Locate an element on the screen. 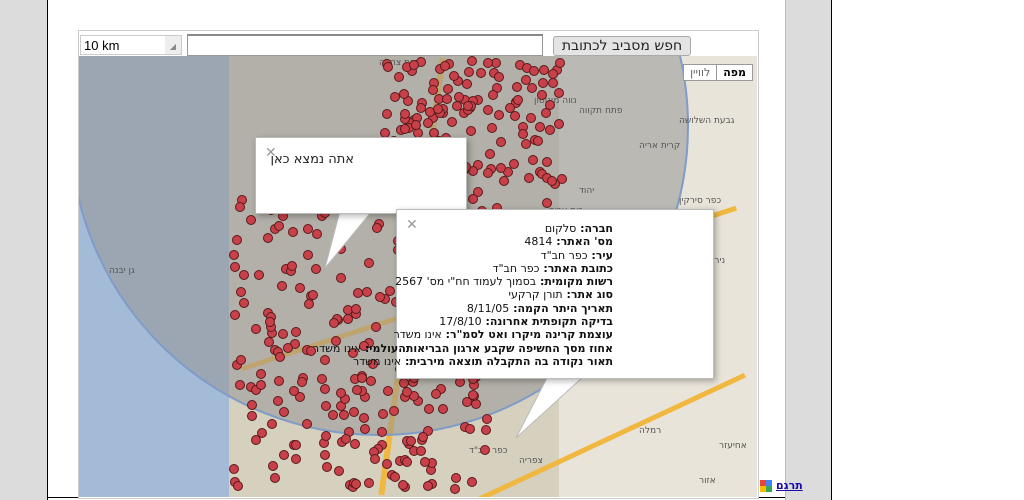 The height and width of the screenshot is (500, 1024). info-tail is located at coordinates (550, 407).